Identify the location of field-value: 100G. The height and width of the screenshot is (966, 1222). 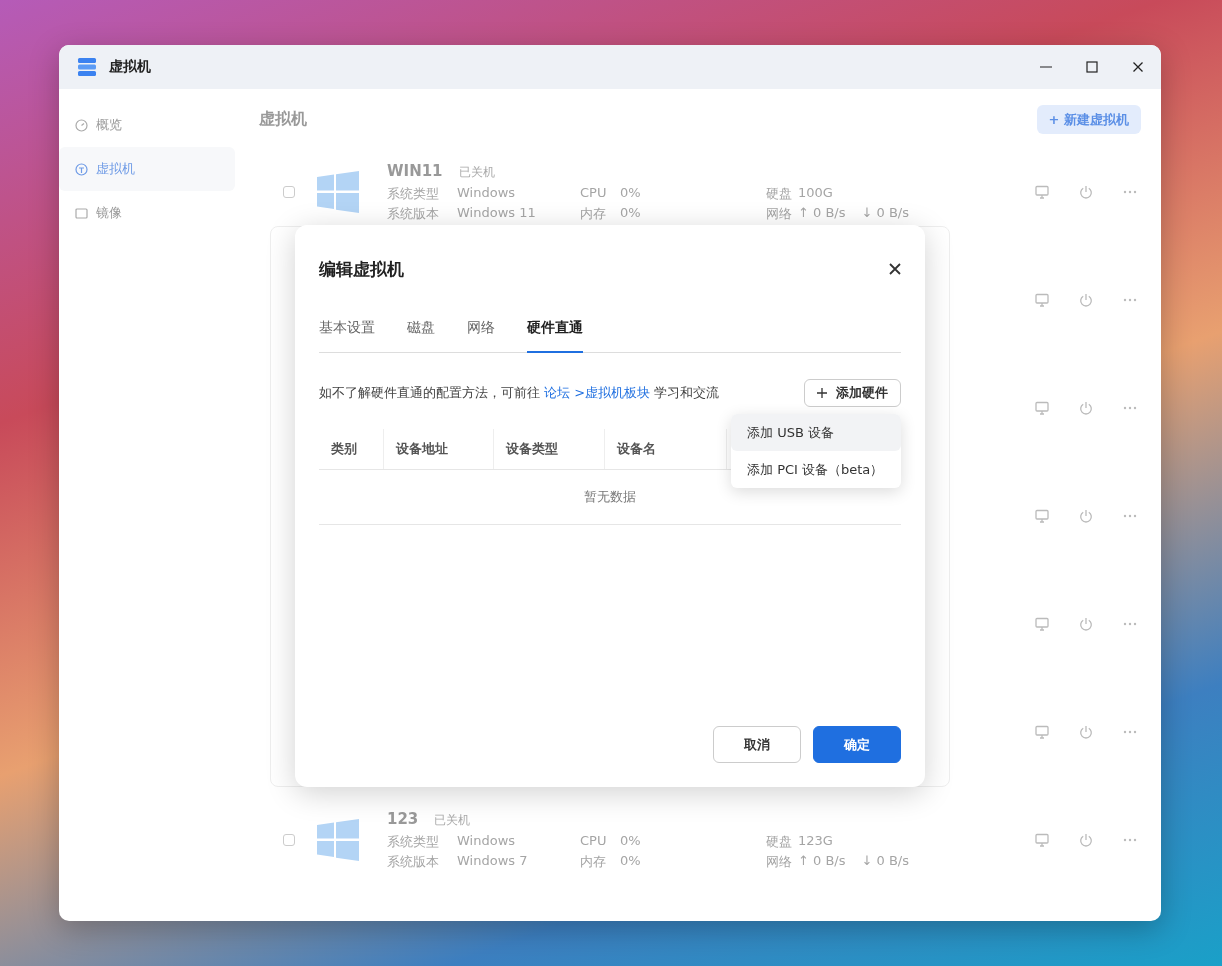
(815, 193).